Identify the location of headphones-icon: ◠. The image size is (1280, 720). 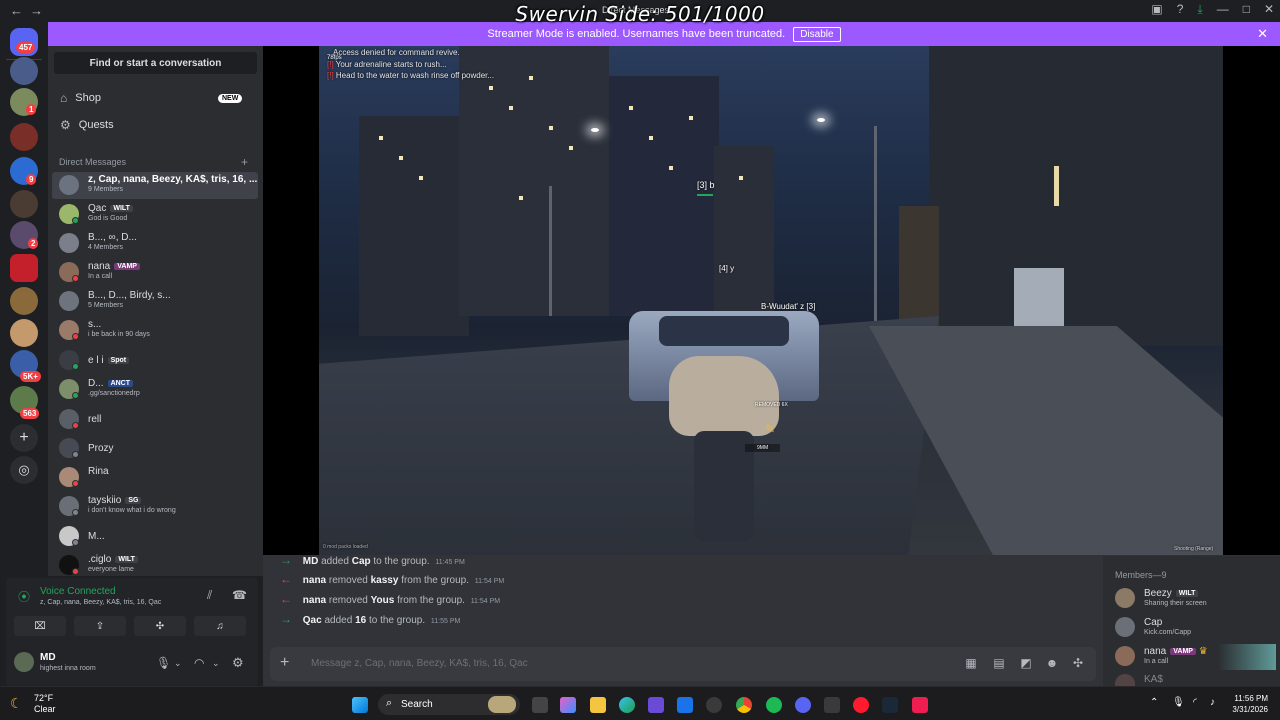
(199, 663).